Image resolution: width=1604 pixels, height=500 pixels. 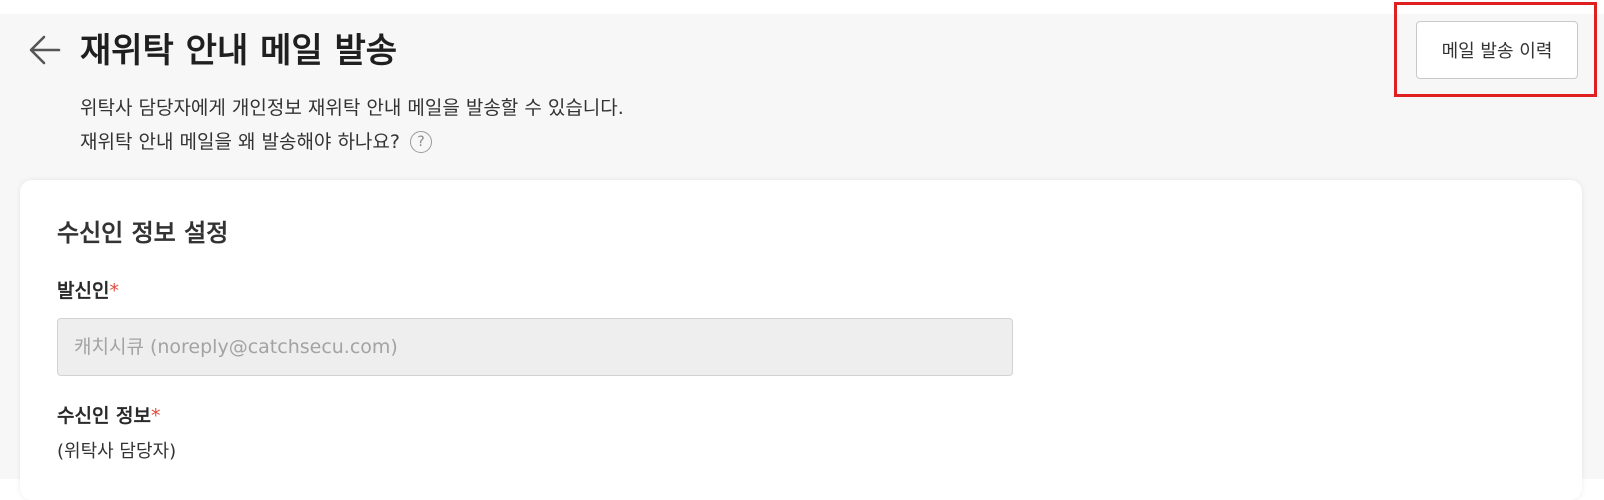 I want to click on question-circle-icon: ?, so click(x=420, y=142).